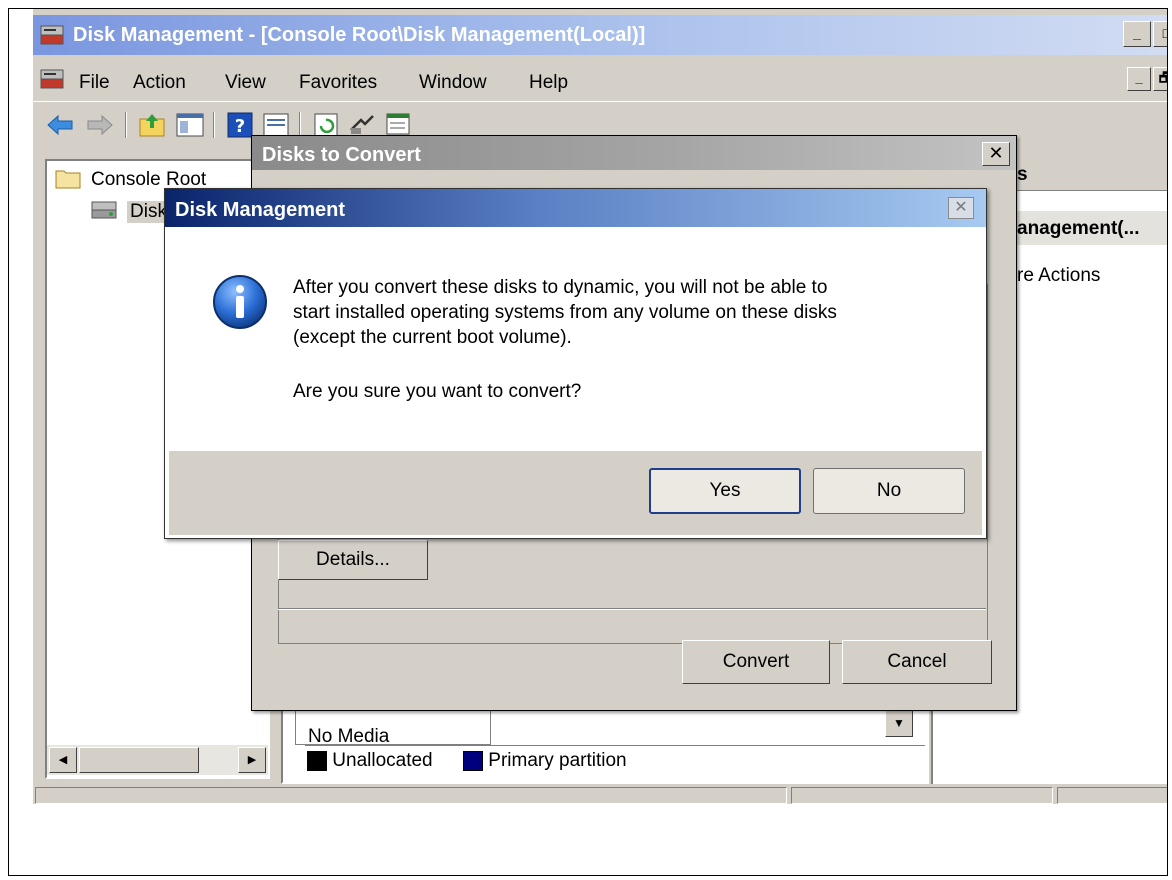 This screenshot has width=1172, height=880. I want to click on cancel-button: Cancel, so click(917, 662).